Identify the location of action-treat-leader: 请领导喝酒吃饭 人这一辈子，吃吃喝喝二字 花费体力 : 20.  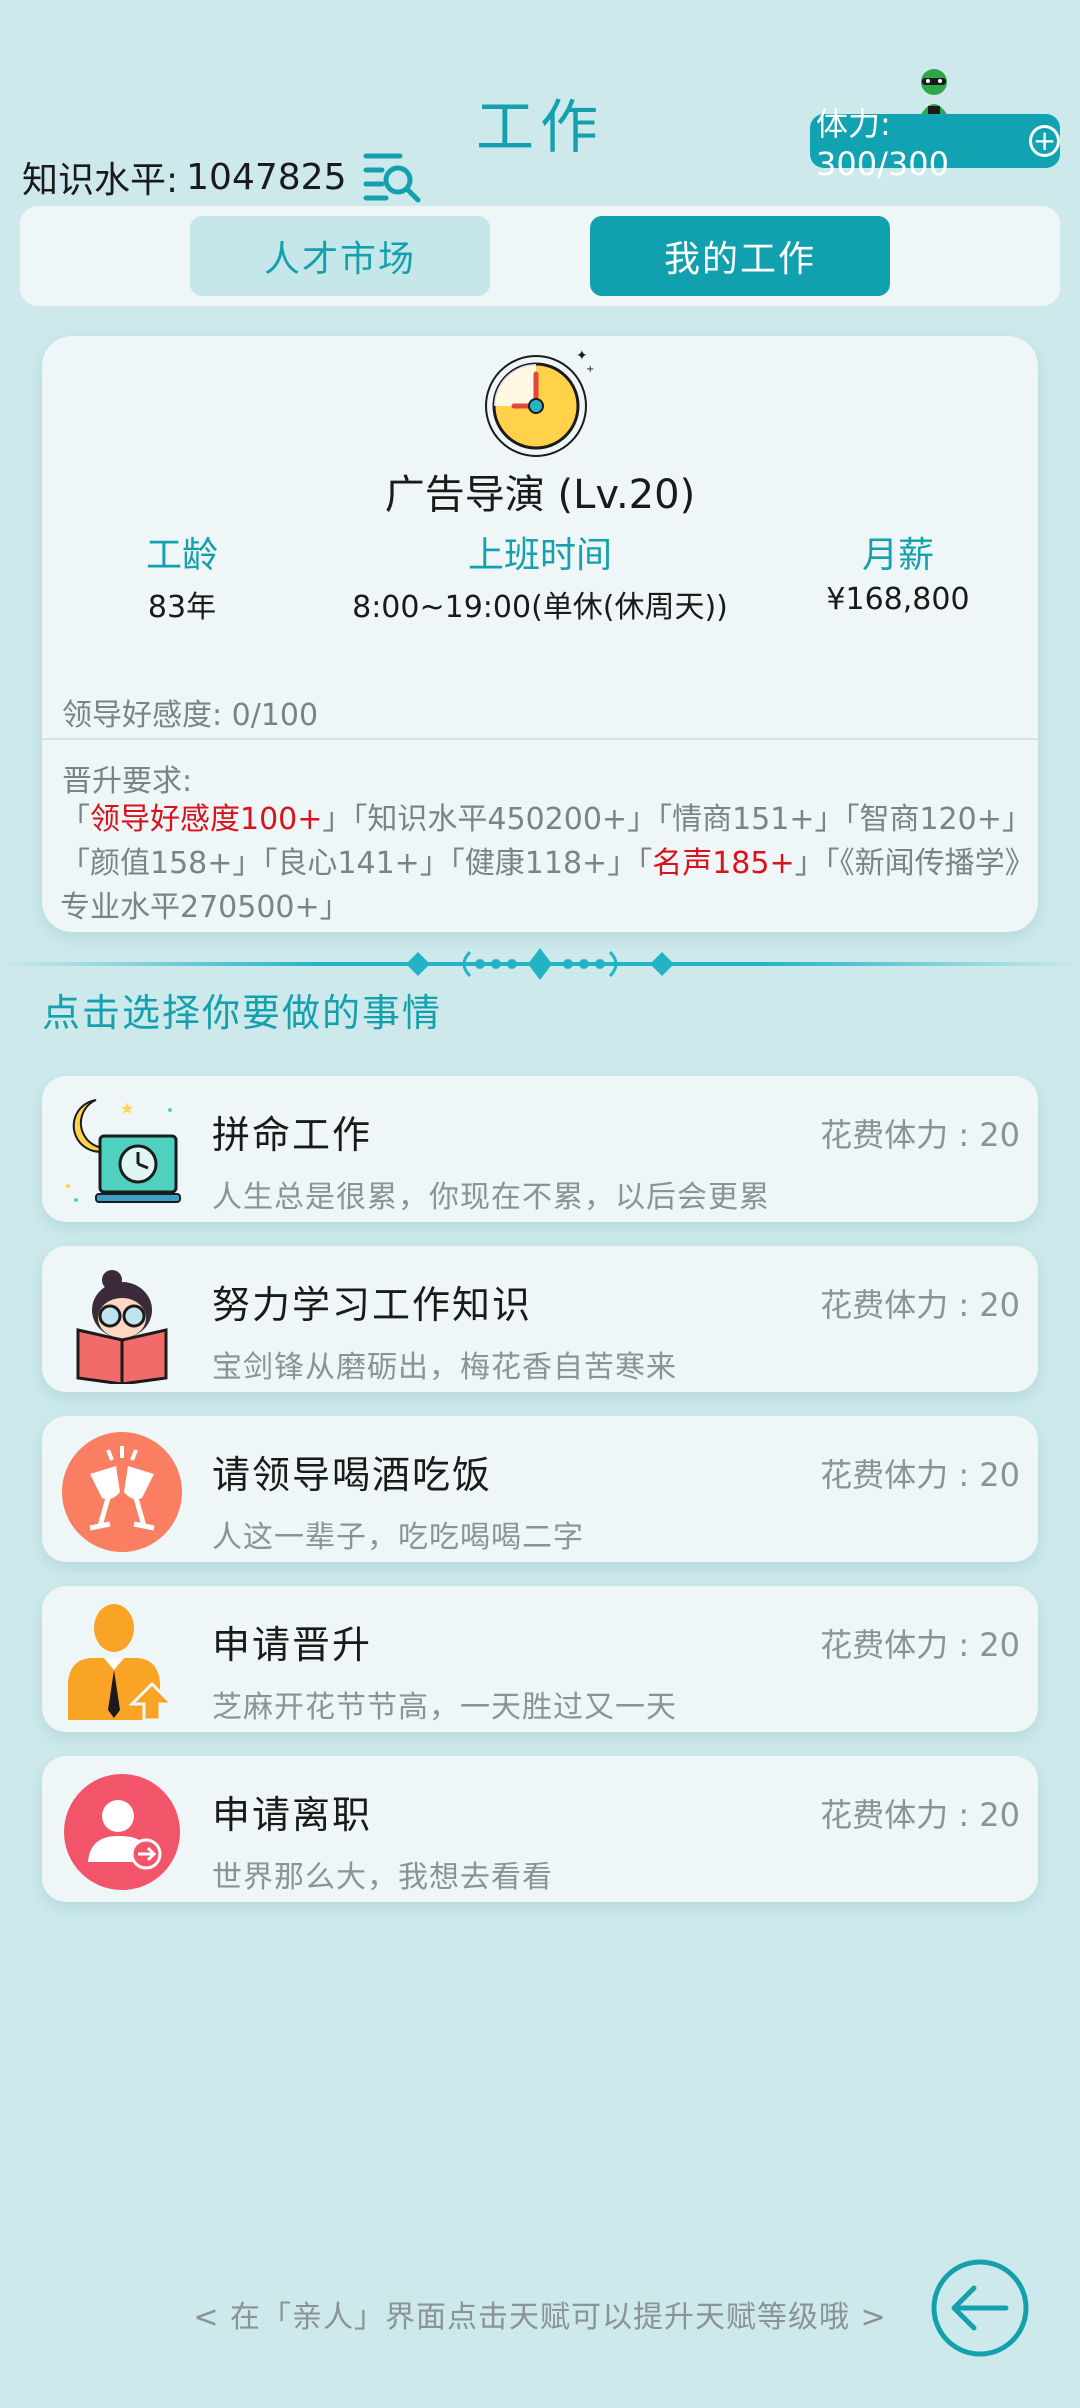
(540, 1489).